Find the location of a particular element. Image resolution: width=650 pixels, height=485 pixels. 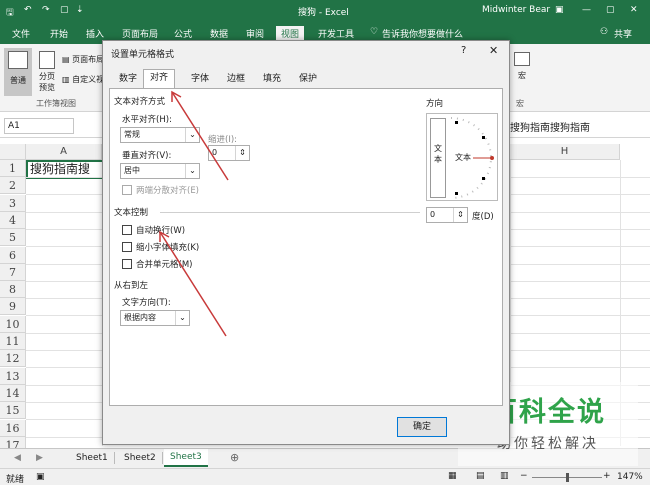

save-icon: 🖫 is located at coordinates (10, 13).